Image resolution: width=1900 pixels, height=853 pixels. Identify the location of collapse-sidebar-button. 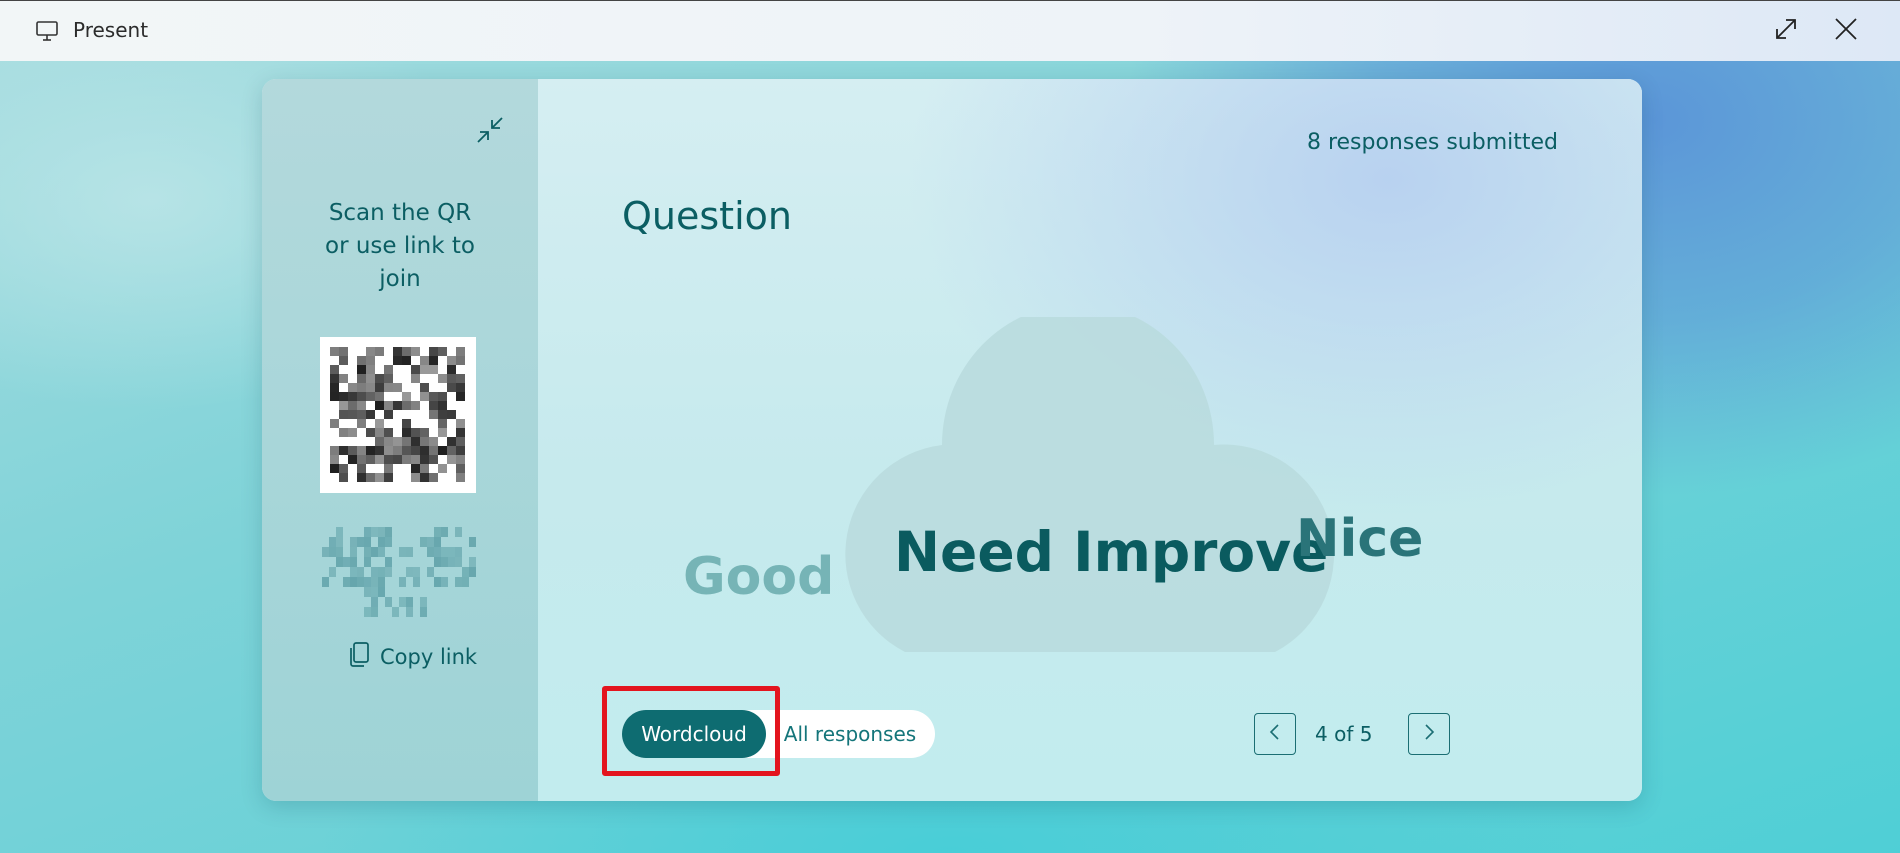
(490, 130).